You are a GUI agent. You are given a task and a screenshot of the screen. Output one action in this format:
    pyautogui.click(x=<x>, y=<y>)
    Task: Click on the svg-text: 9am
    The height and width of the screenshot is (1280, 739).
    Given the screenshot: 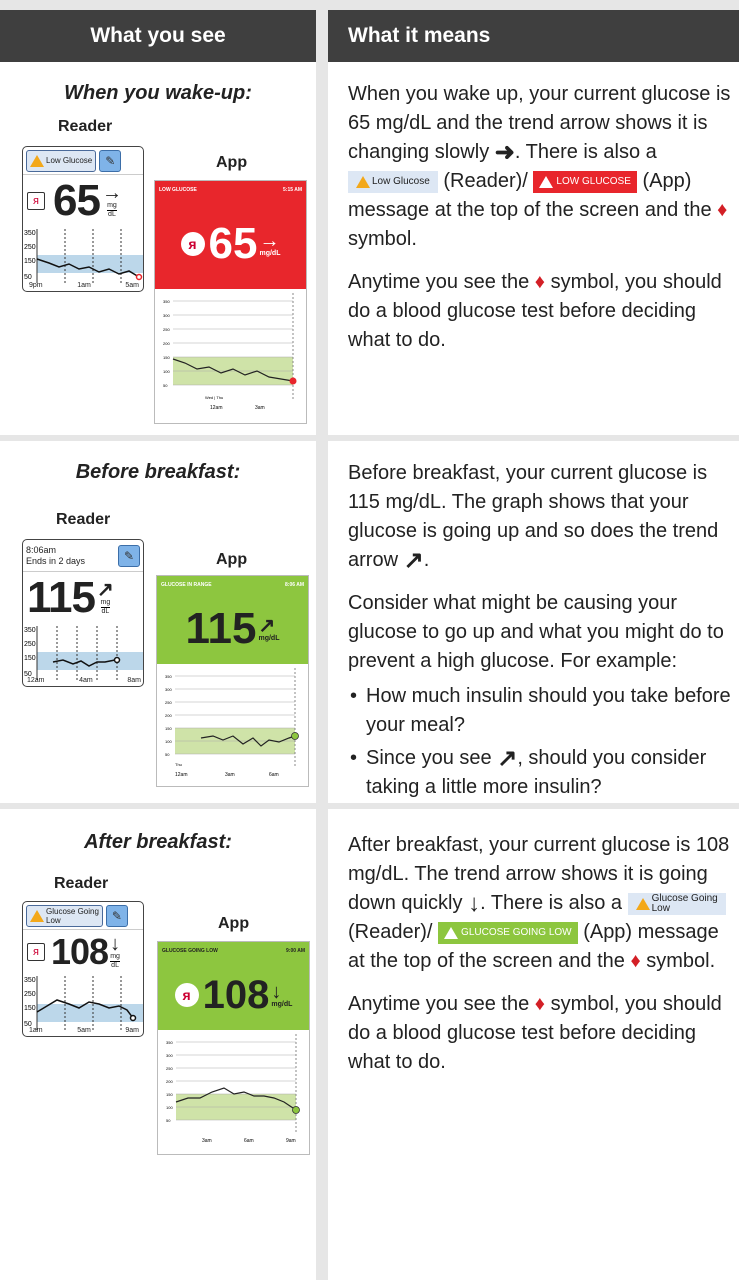 What is the action you would take?
    pyautogui.click(x=291, y=1141)
    